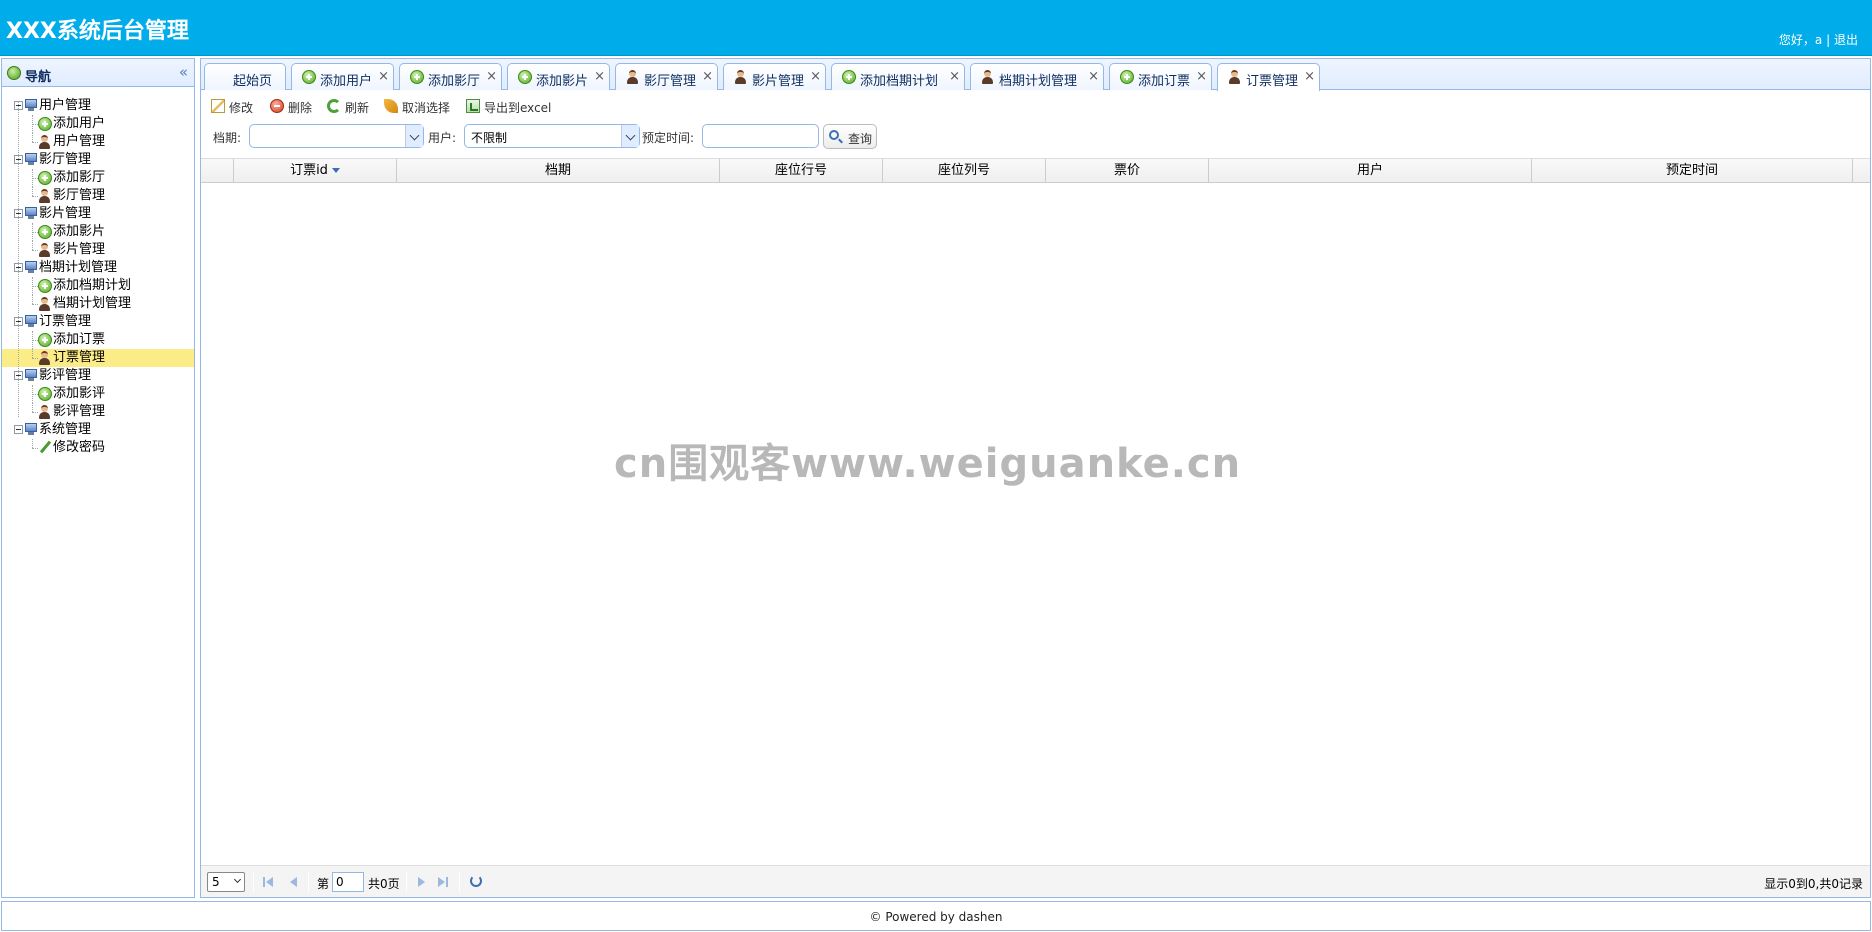 This screenshot has height=932, width=1872. I want to click on column-header: 档期, so click(558, 171).